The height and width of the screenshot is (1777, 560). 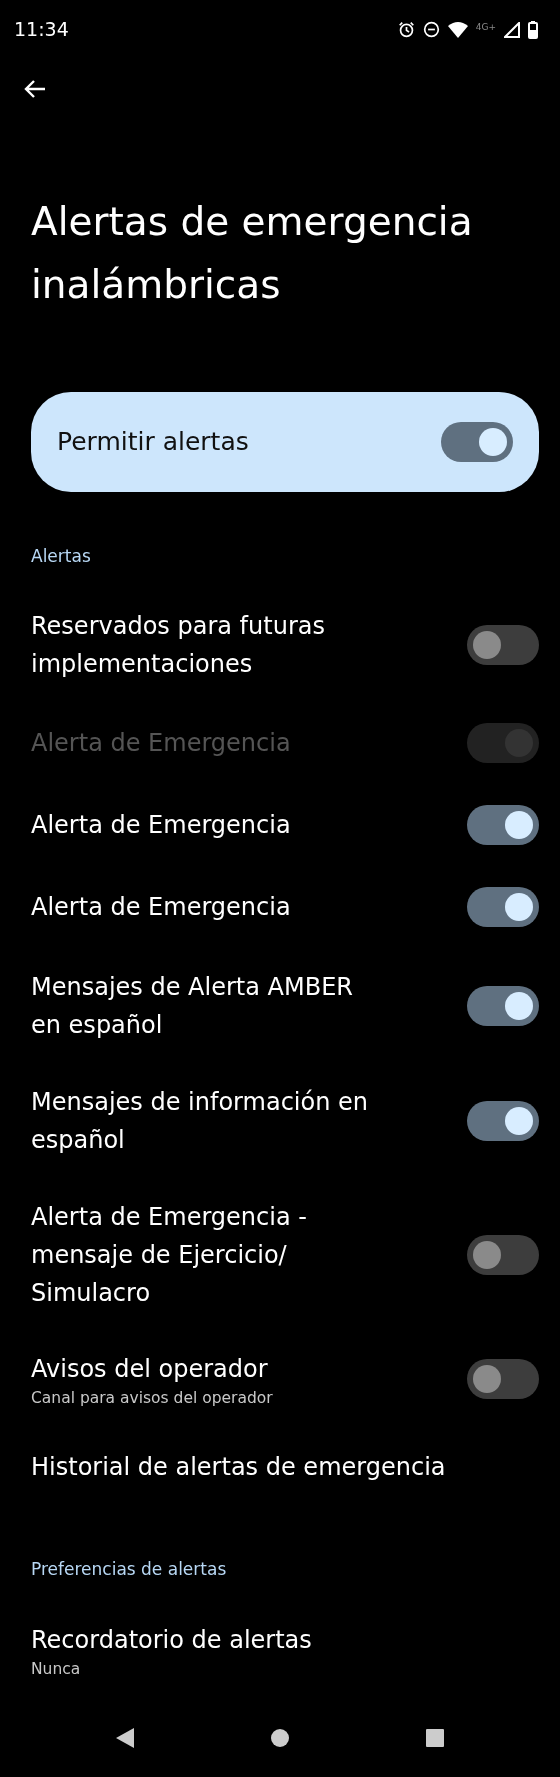 What do you see at coordinates (238, 1466) in the screenshot?
I see `setting-title: Historial de alertas de emergencia` at bounding box center [238, 1466].